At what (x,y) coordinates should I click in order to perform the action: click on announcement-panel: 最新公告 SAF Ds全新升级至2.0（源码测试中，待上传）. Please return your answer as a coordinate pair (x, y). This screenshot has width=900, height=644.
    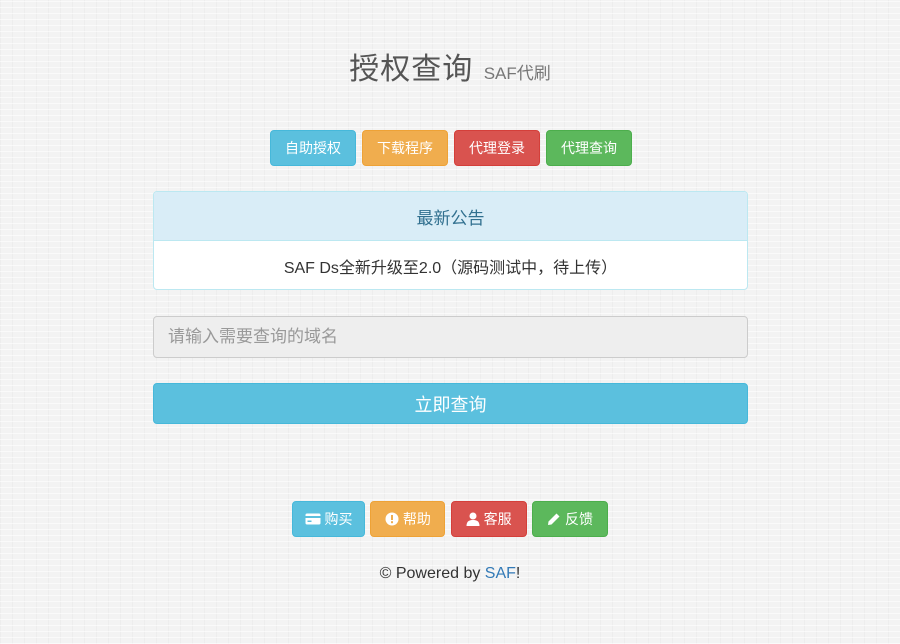
    Looking at the image, I should click on (450, 240).